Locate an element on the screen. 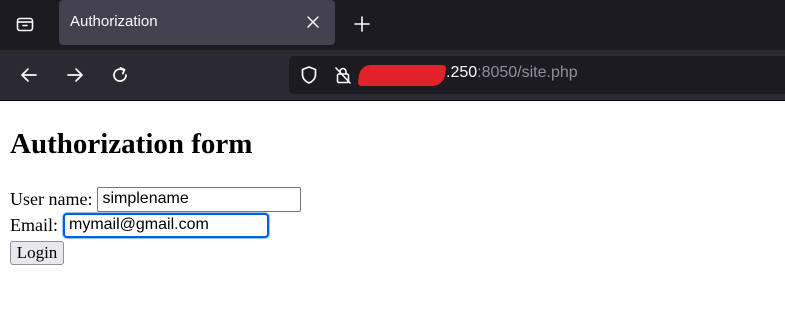 This screenshot has height=320, width=785. url-host-suffix: .250 is located at coordinates (462, 72).